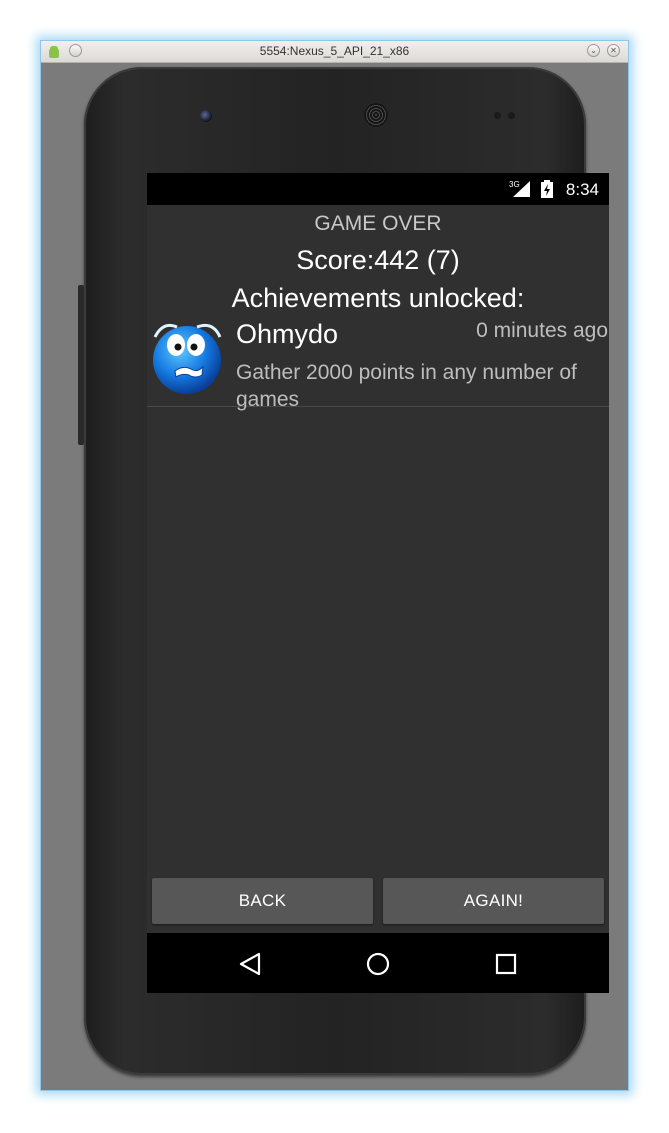  I want to click on achievement-description-line1: Gather 2000 points in any number of, so click(406, 372).